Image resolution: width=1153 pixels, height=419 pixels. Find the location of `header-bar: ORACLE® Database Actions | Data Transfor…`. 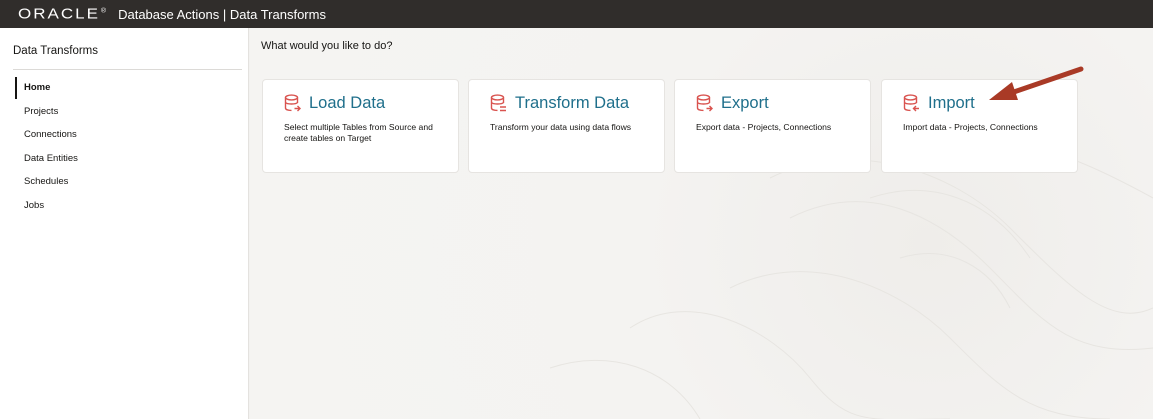

header-bar: ORACLE® Database Actions | Data Transfor… is located at coordinates (576, 14).